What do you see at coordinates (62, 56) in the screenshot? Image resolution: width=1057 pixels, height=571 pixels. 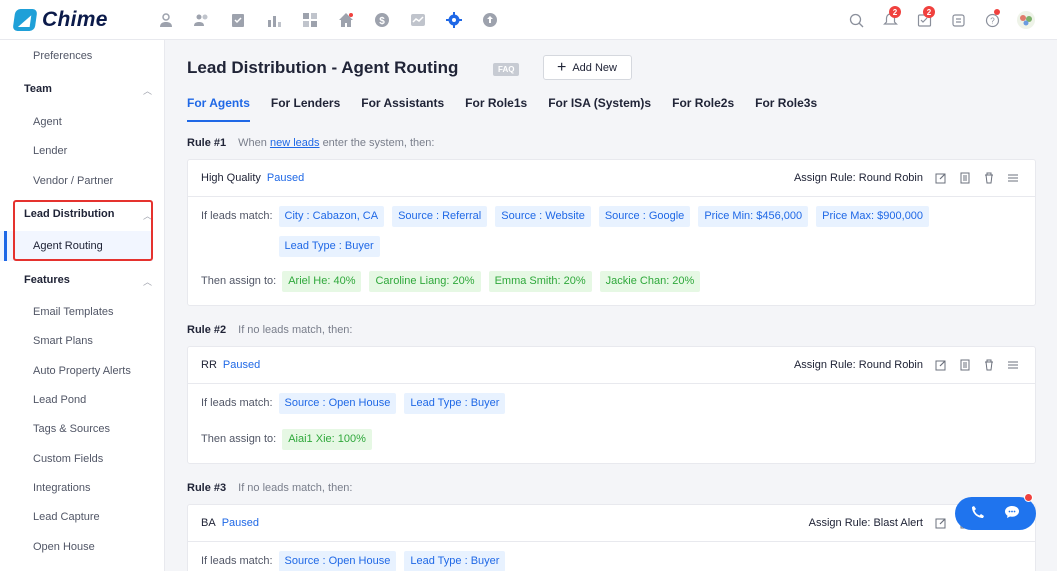 I see `sidebar-item-preferences: Preferences` at bounding box center [62, 56].